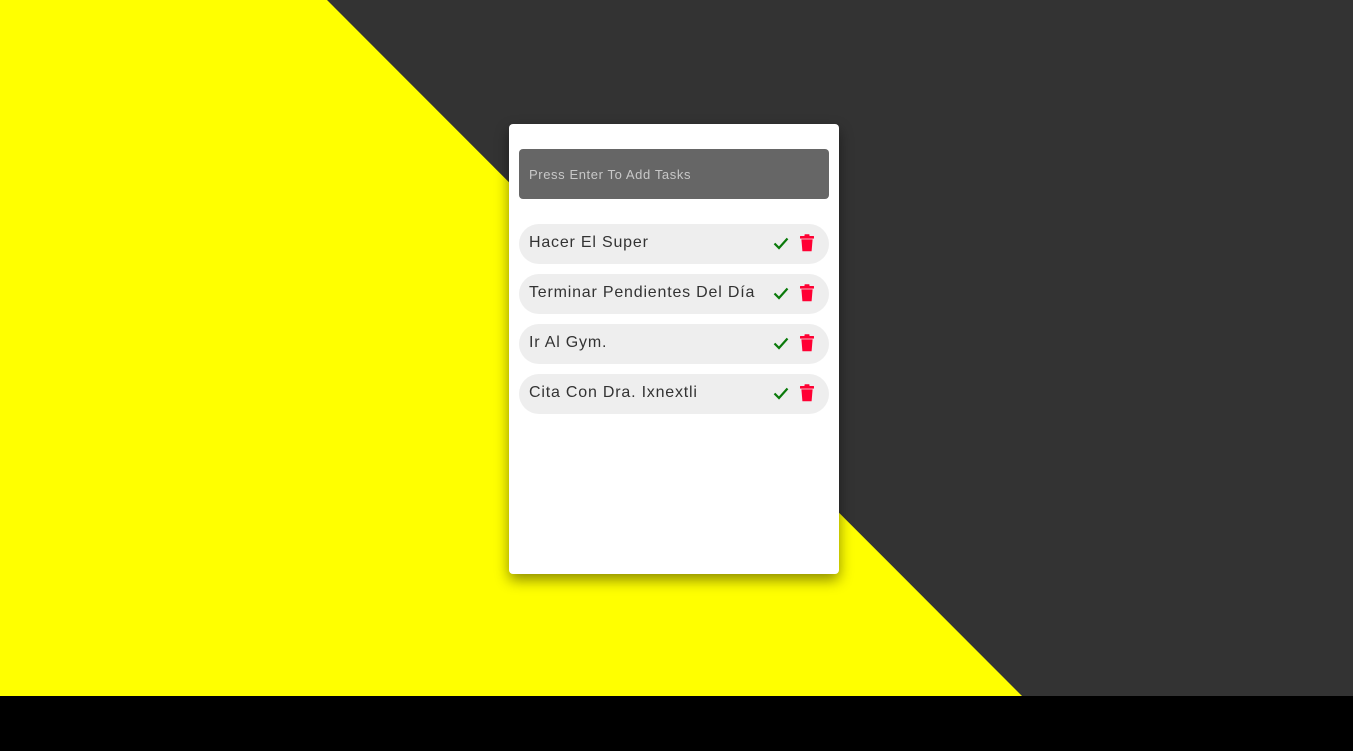  What do you see at coordinates (674, 344) in the screenshot?
I see `task-item: Ir Al Gym.` at bounding box center [674, 344].